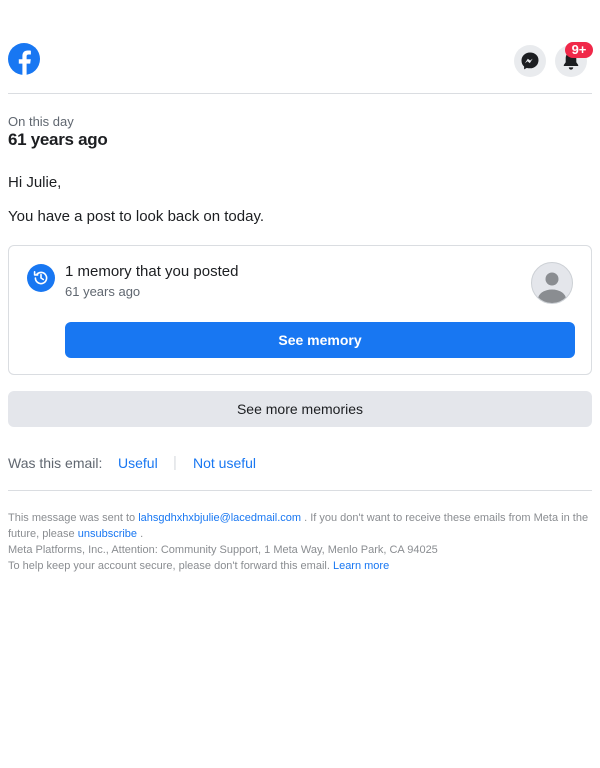 Image resolution: width=600 pixels, height=768 pixels. Describe the element at coordinates (361, 566) in the screenshot. I see `learn-more-link: Learn more` at that location.